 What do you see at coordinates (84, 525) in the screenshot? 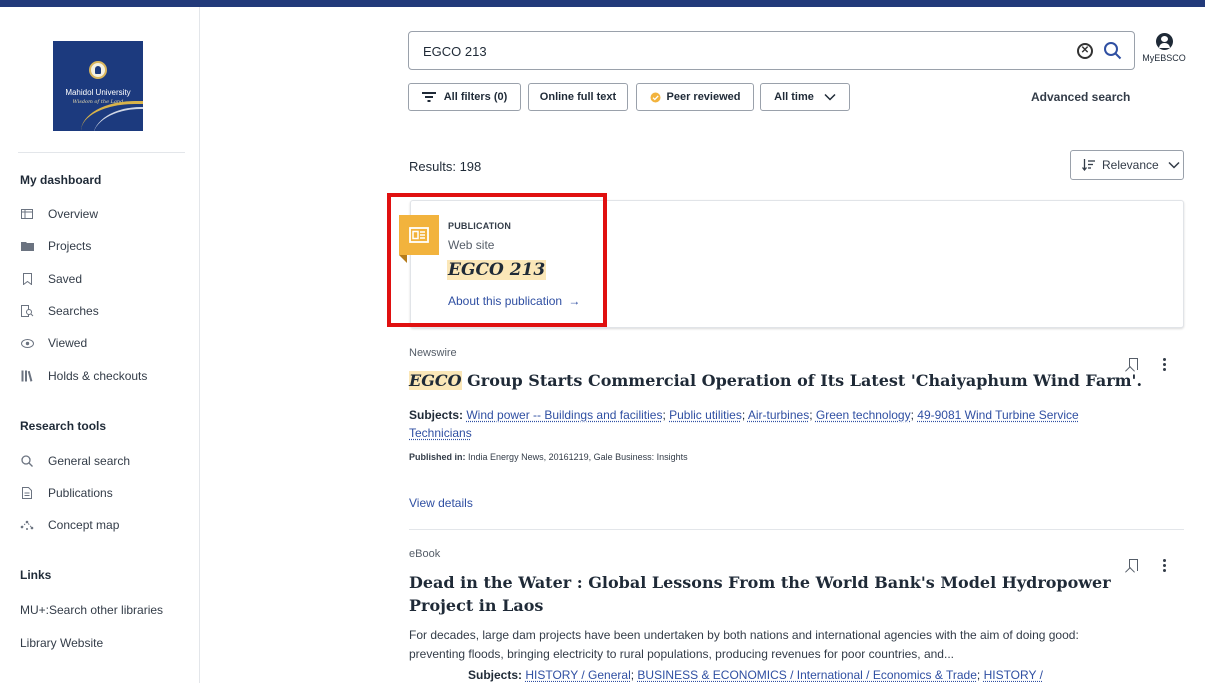
I see `sidebar-item-label: Concept map` at bounding box center [84, 525].